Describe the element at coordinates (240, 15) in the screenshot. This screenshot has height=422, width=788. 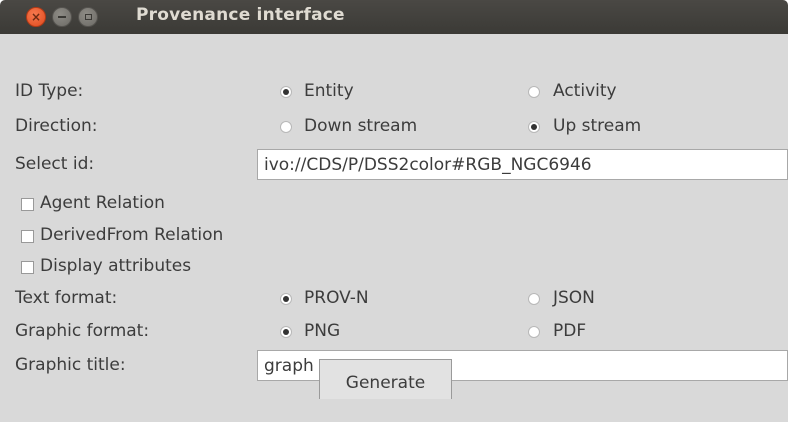
I see `window-title: Provenance interface` at that location.